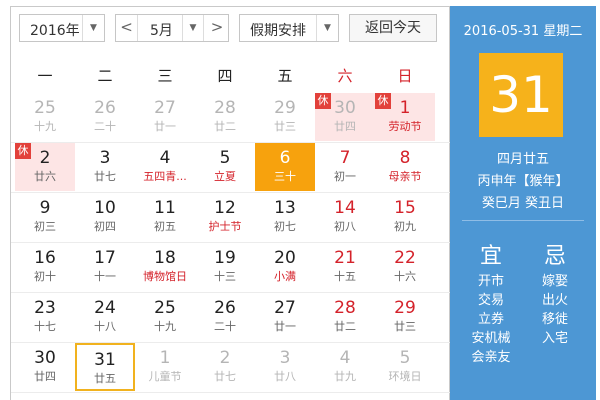 The width and height of the screenshot is (600, 400). What do you see at coordinates (522, 159) in the screenshot?
I see `lunar-date: 四月廿五` at bounding box center [522, 159].